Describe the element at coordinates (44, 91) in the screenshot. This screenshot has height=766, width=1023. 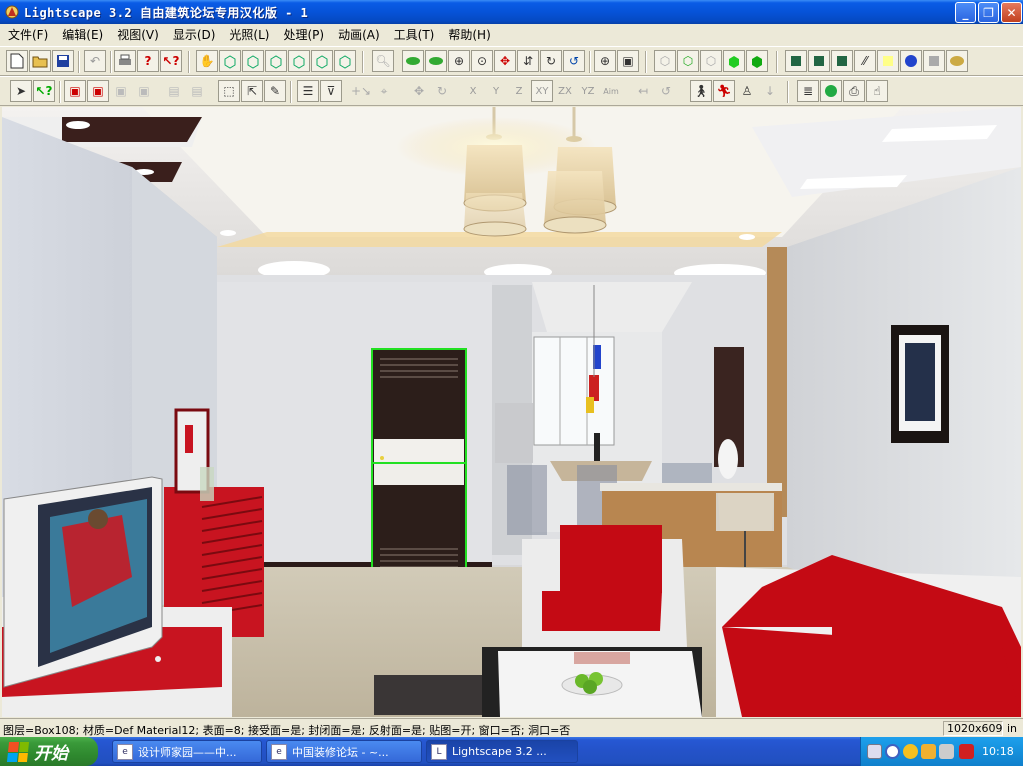
I see `query-icon: ↖?` at that location.